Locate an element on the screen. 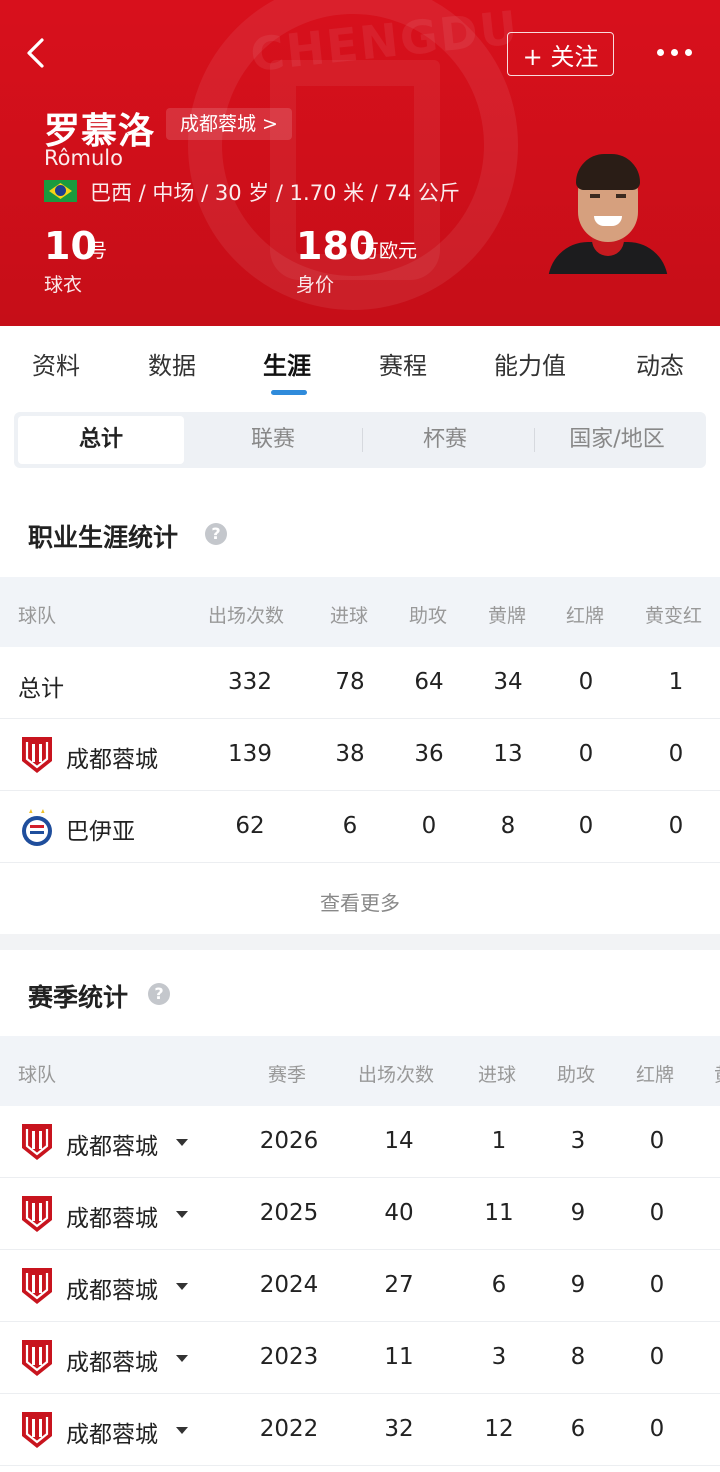 The height and width of the screenshot is (1472, 720). follow-label: + 关注 is located at coordinates (560, 56).